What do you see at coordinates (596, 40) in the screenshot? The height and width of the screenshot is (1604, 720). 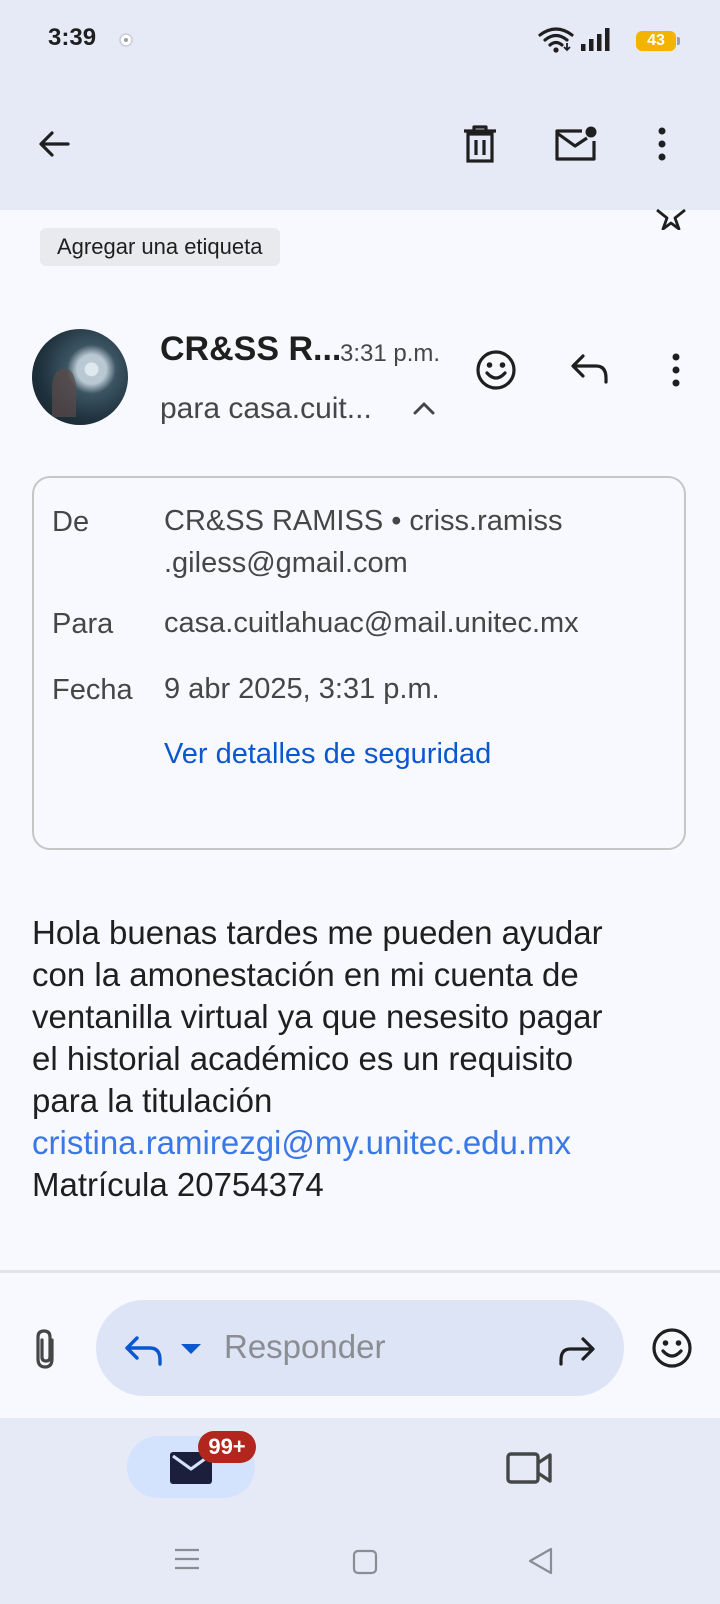 I see `signal-icon` at bounding box center [596, 40].